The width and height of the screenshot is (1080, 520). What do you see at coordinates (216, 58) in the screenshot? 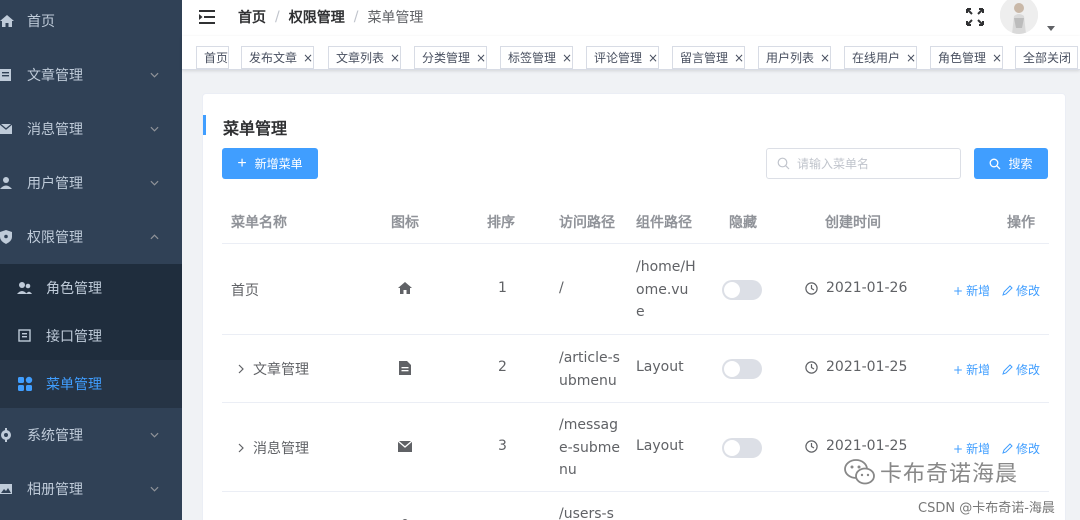
I see `tag-label: 首页` at bounding box center [216, 58].